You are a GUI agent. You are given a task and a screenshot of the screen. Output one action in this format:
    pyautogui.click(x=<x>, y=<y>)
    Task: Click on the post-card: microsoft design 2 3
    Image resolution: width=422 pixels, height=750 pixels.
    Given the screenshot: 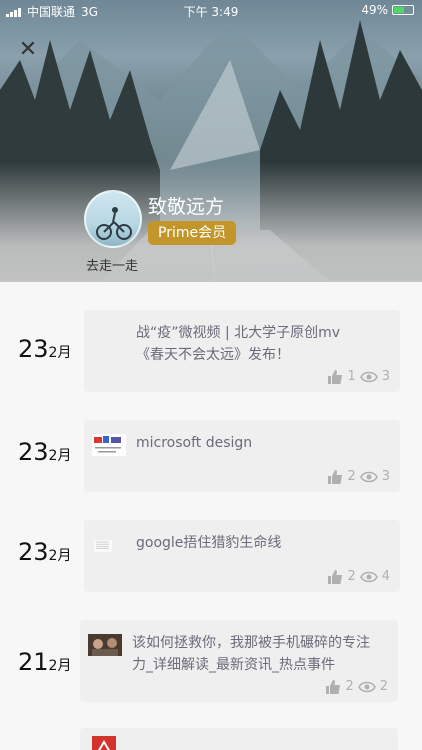 What is the action you would take?
    pyautogui.click(x=242, y=456)
    